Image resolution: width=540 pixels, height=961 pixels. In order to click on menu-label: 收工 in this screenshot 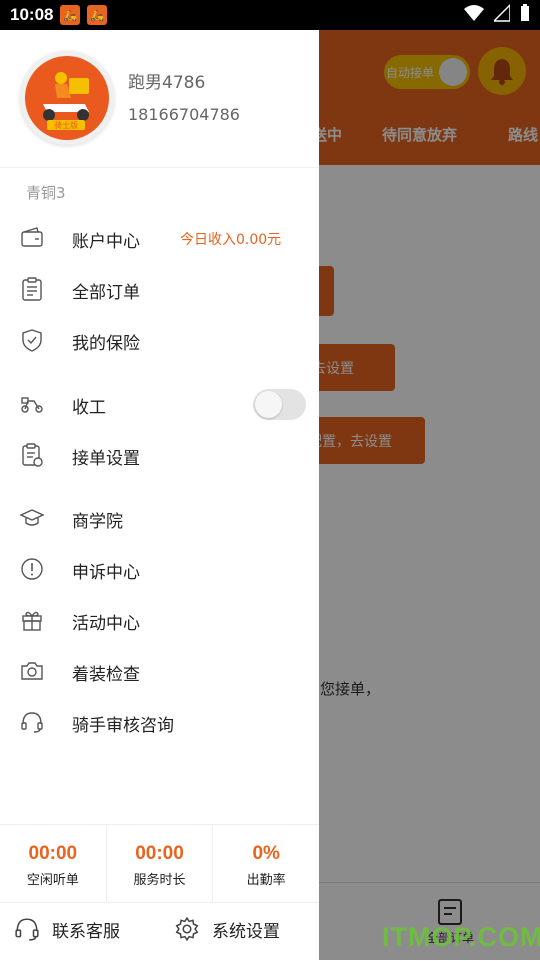, I will do `click(89, 408)`.